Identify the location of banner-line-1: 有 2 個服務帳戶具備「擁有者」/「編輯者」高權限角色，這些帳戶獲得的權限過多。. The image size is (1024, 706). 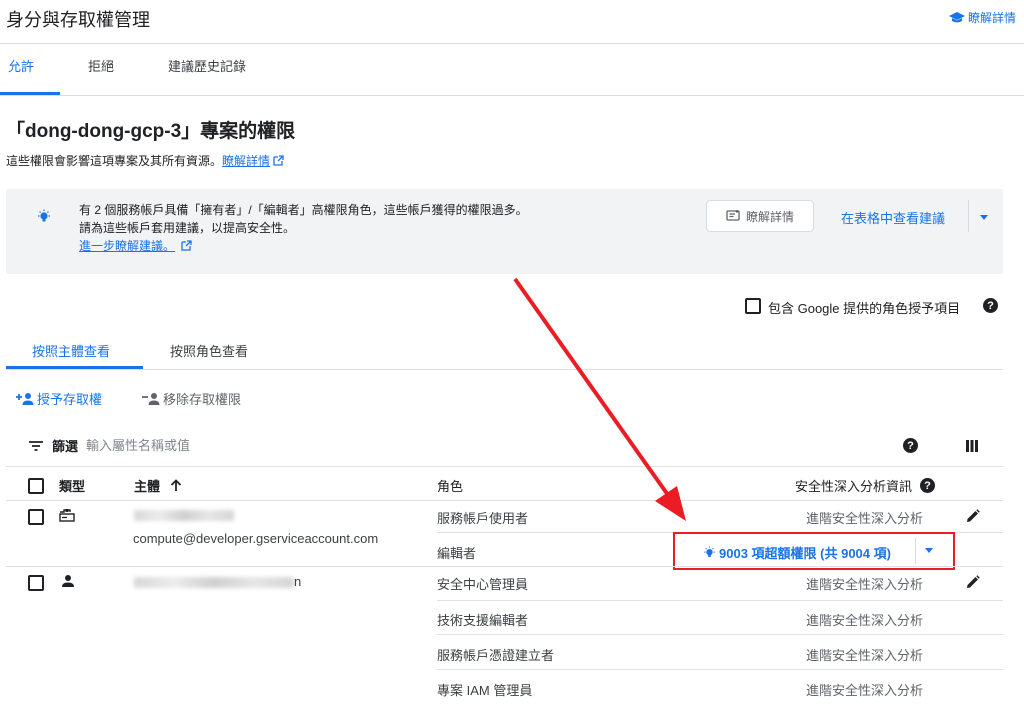
(303, 210).